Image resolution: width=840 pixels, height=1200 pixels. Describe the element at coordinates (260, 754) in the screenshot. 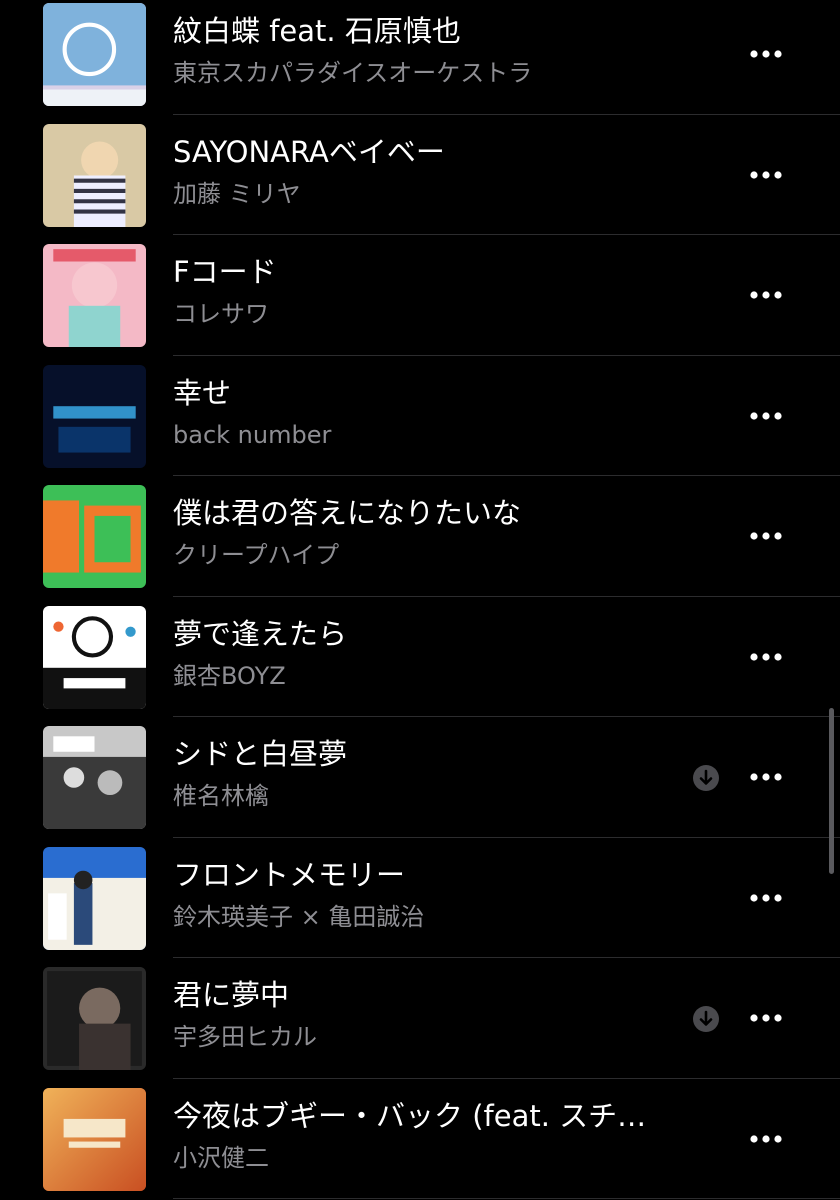

I see `song-title: シドと白昼夢` at that location.